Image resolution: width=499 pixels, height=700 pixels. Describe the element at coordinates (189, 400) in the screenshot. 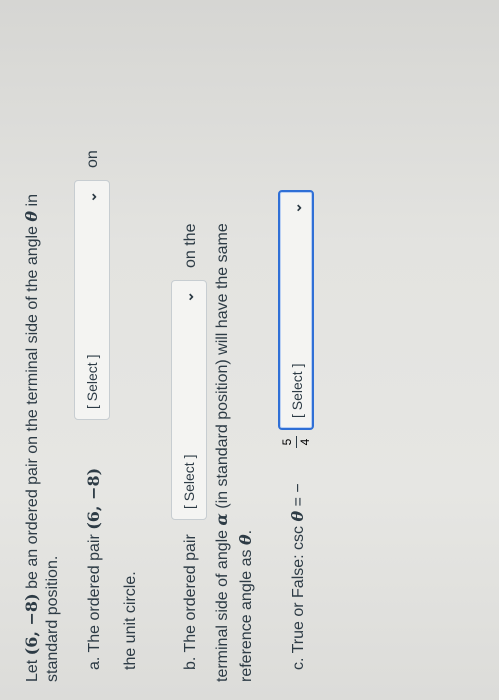

I see `part-b-select: [ Select ] ⌄` at that location.